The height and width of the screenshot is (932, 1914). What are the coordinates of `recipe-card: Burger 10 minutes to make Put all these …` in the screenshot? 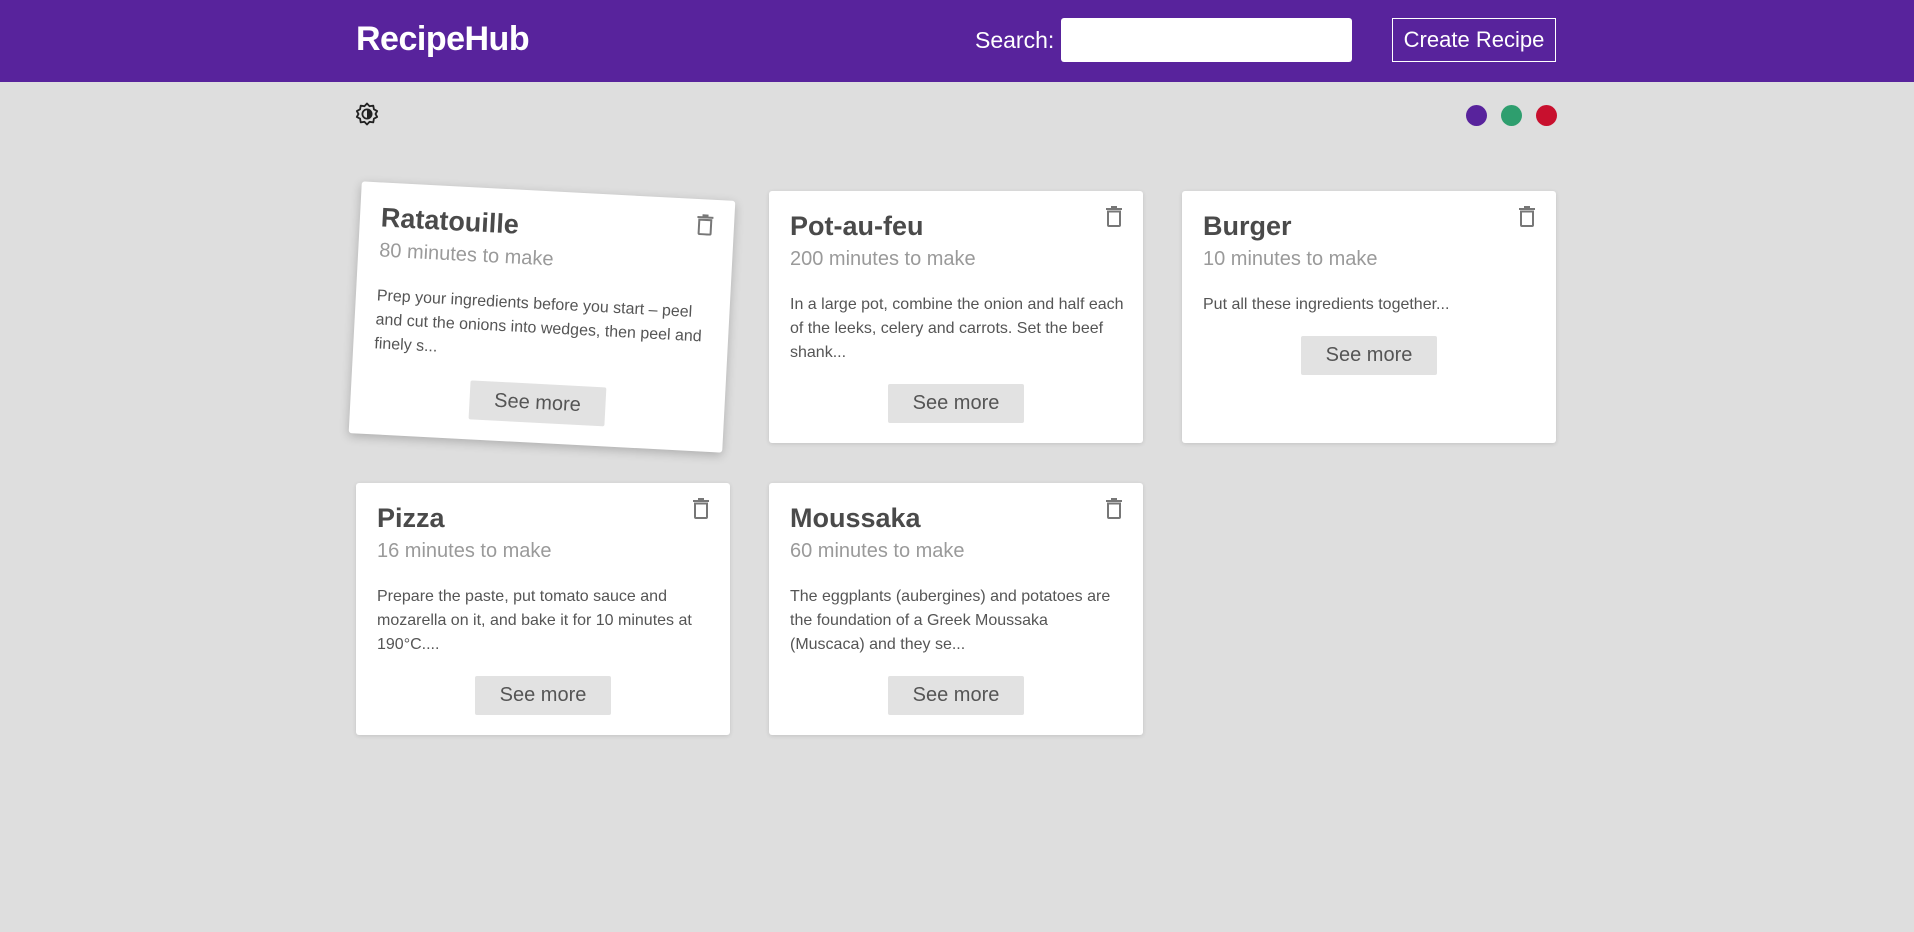 It's located at (1369, 317).